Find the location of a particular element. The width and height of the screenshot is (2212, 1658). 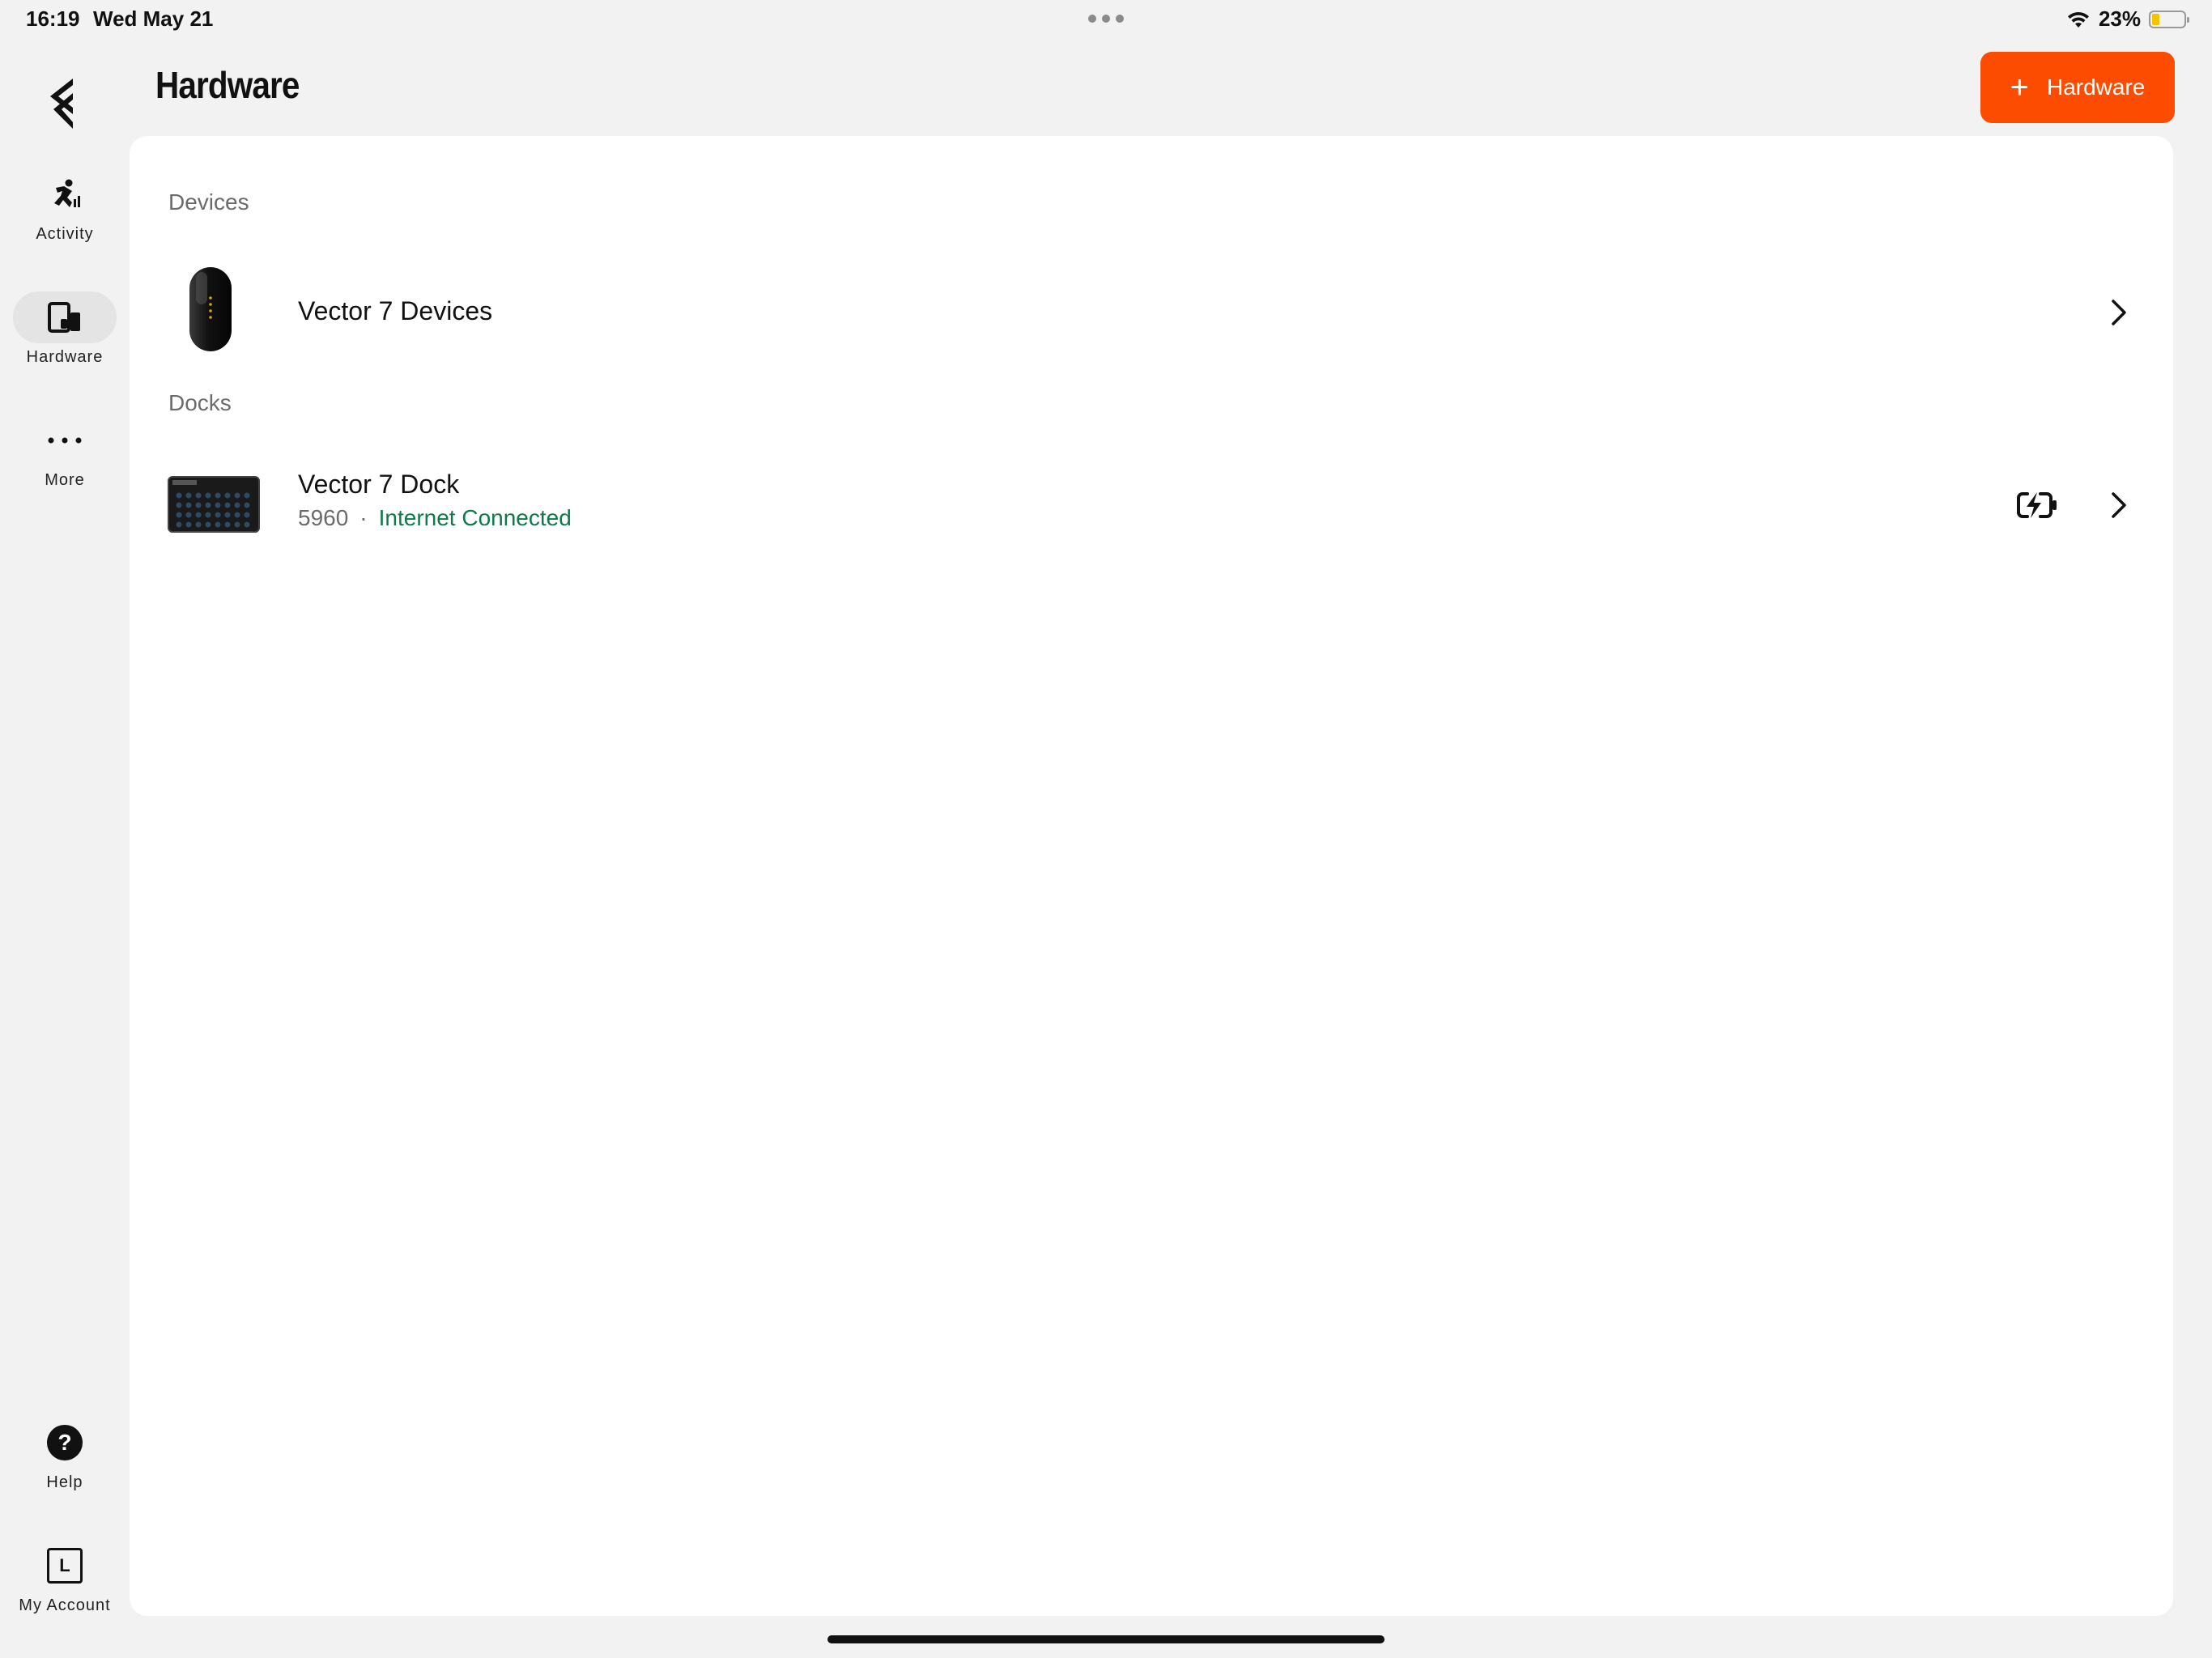

sidebar-item-account-icon-wrap: L is located at coordinates (65, 1566).